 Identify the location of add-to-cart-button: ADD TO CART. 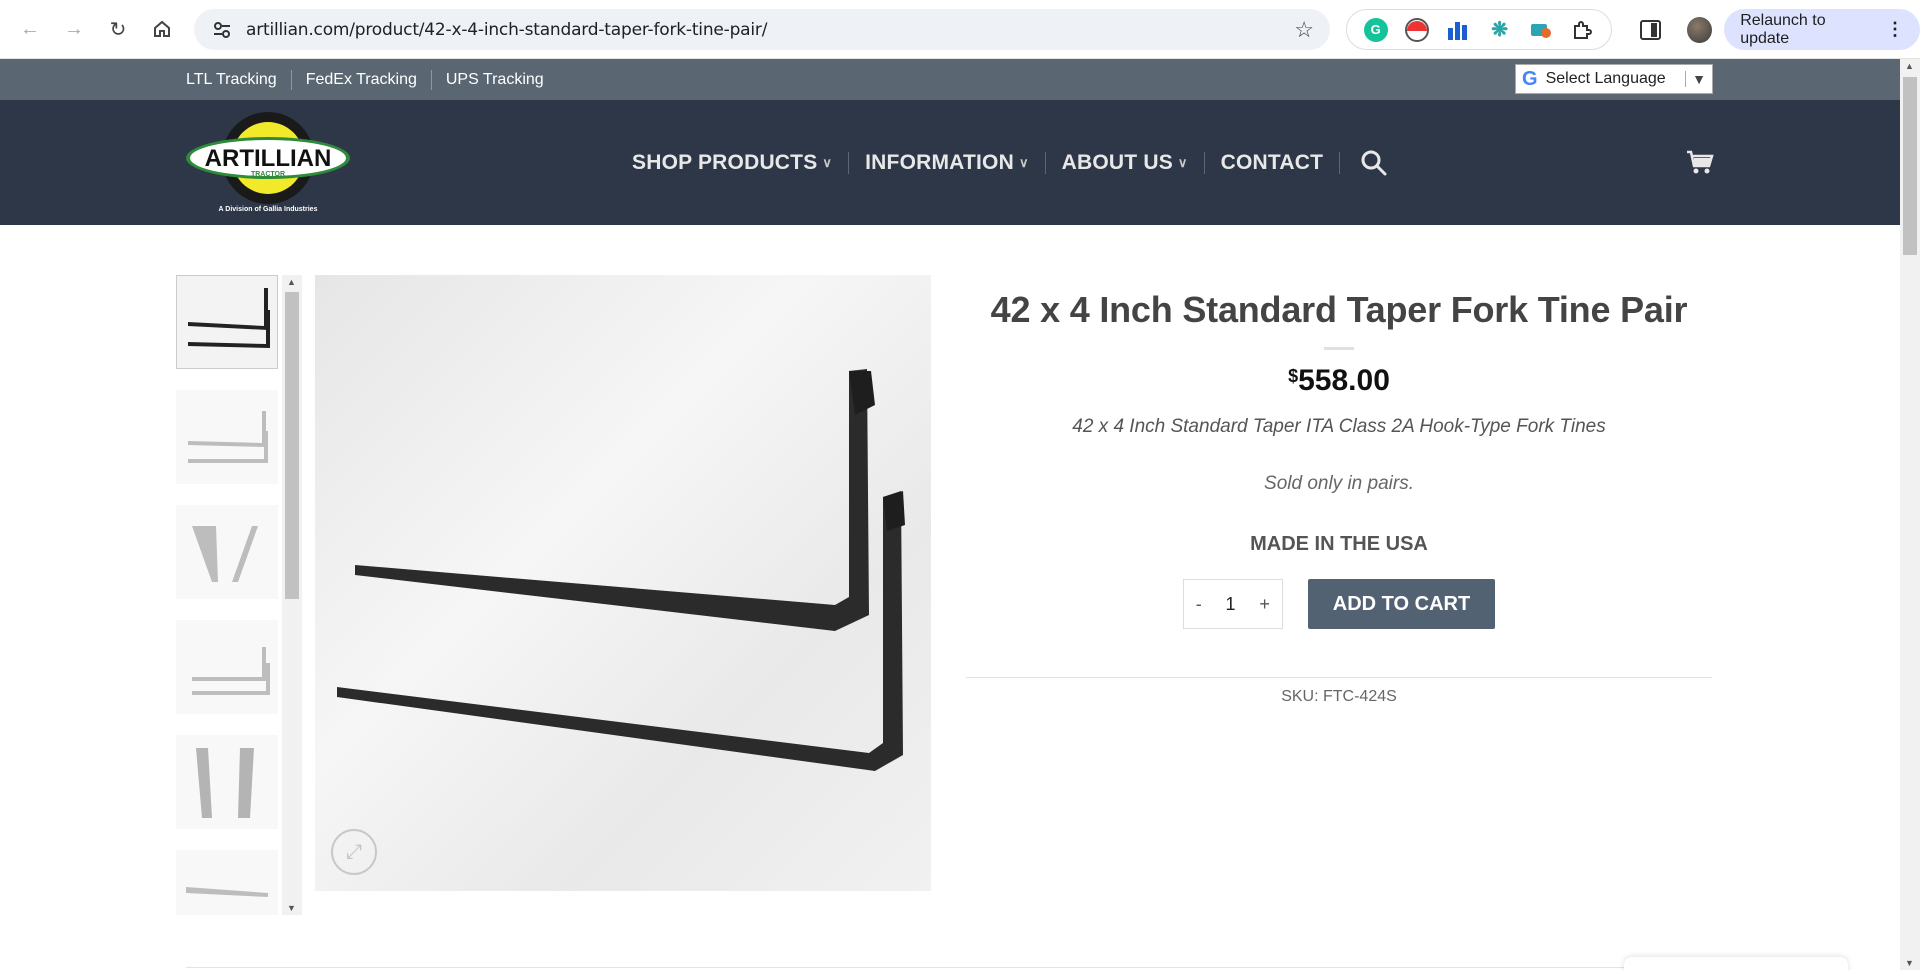
(1401, 604).